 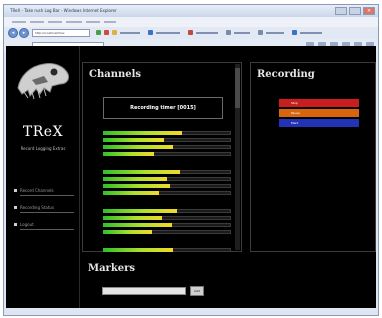 I want to click on channels-title: Channels, so click(x=115, y=74).